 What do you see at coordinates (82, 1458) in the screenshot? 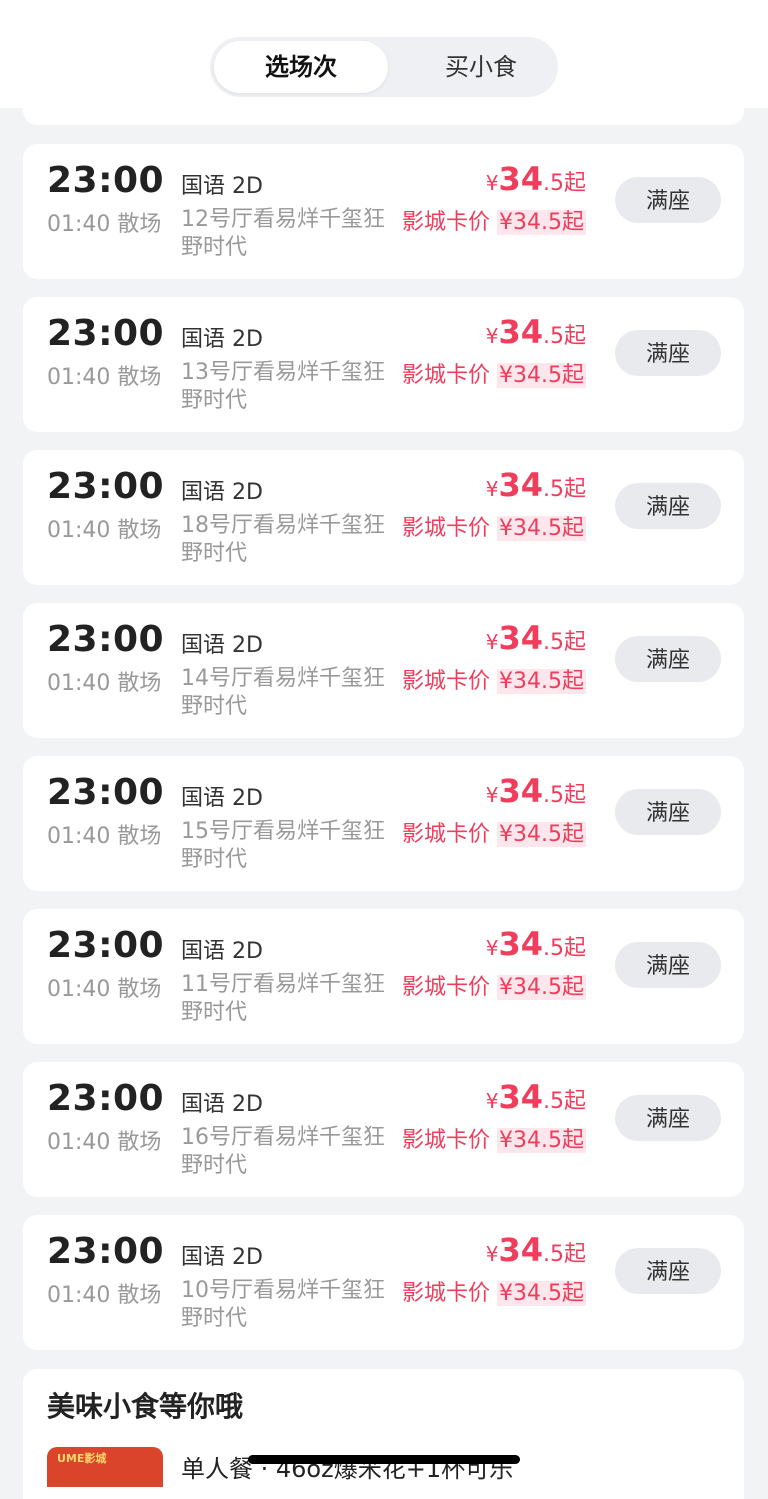
I see `snack-brand-logo: UME影城` at bounding box center [82, 1458].